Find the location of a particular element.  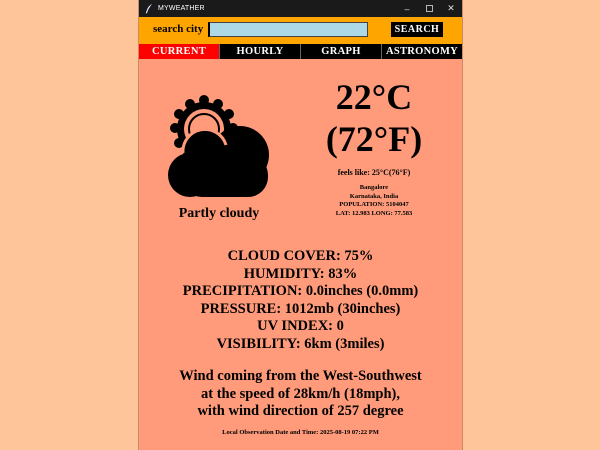

title-bar: MYWEATHER – ✕ is located at coordinates (300, 8).